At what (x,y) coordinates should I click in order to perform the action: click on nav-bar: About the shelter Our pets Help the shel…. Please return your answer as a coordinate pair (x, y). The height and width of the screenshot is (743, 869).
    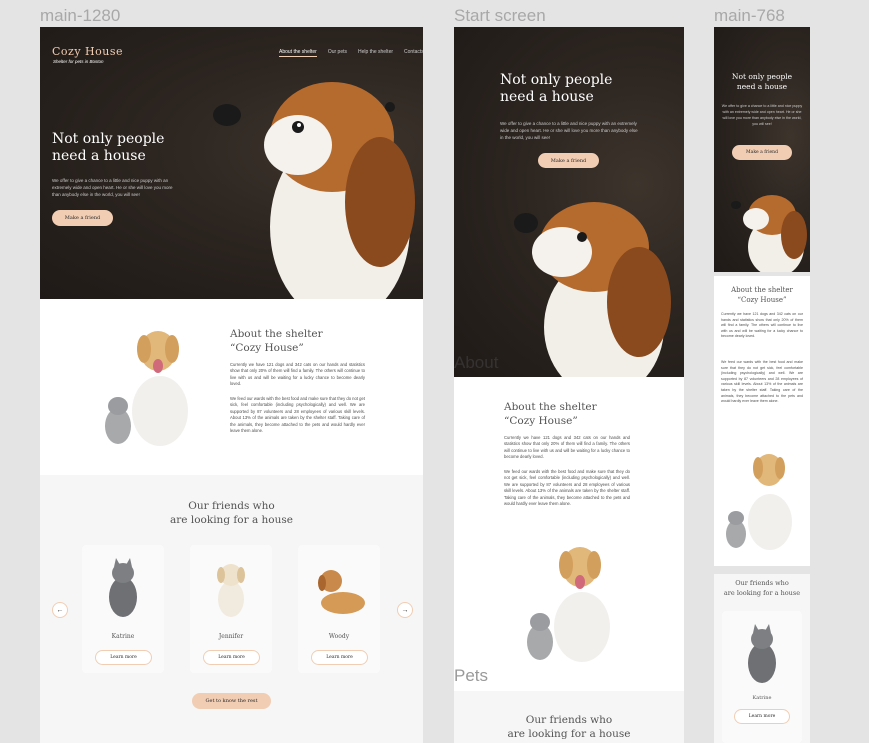
    Looking at the image, I should click on (351, 53).